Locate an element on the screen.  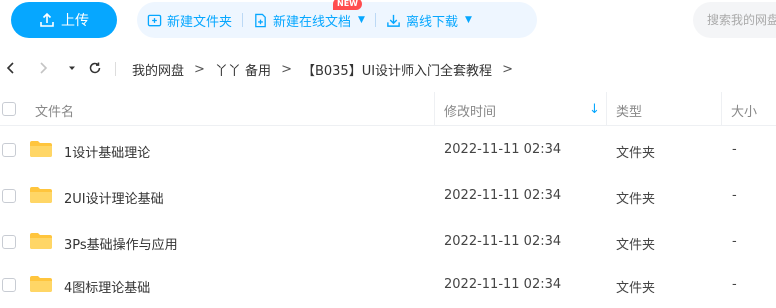
chevron-right-icon is located at coordinates (44, 68).